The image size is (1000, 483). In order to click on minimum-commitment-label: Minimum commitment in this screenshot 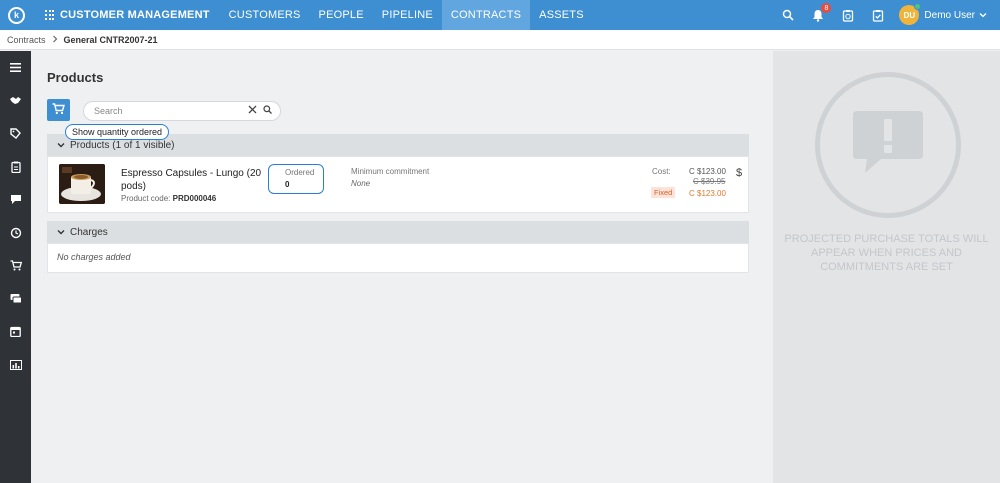, I will do `click(390, 171)`.